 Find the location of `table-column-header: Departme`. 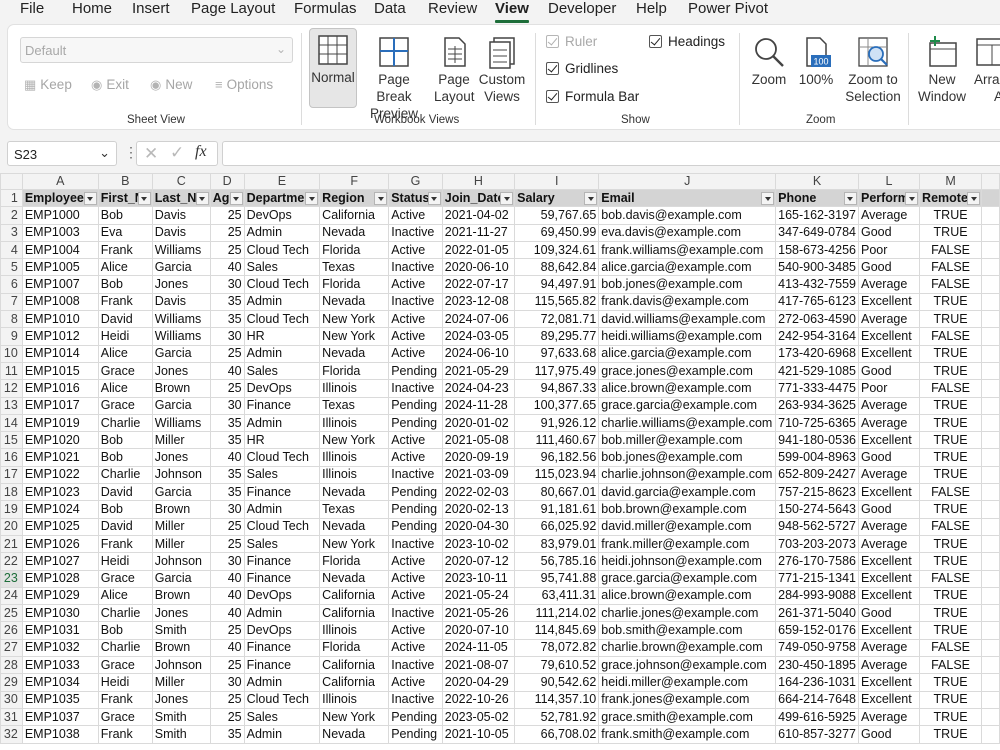

table-column-header: Departme is located at coordinates (282, 198).